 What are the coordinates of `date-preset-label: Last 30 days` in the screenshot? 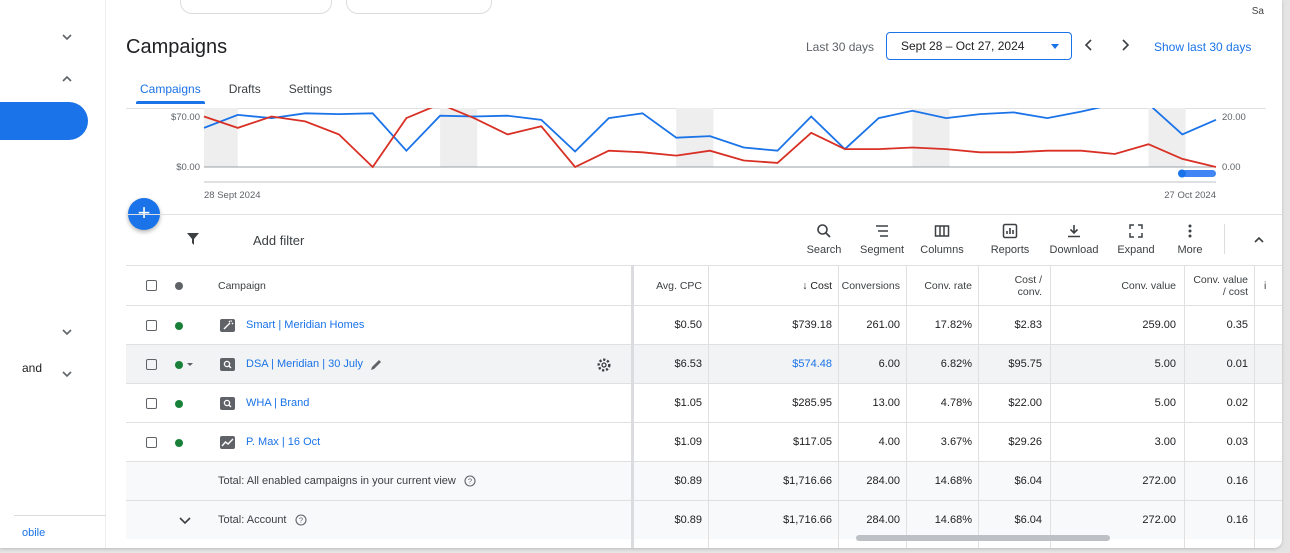 It's located at (840, 47).